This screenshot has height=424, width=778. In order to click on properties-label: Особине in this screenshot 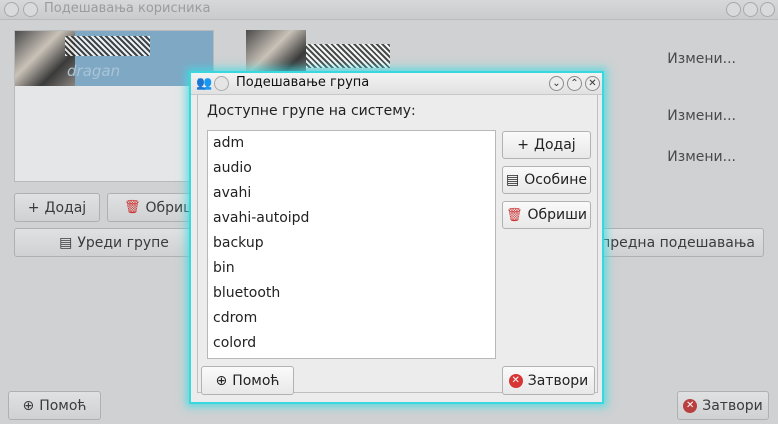, I will do `click(555, 180)`.